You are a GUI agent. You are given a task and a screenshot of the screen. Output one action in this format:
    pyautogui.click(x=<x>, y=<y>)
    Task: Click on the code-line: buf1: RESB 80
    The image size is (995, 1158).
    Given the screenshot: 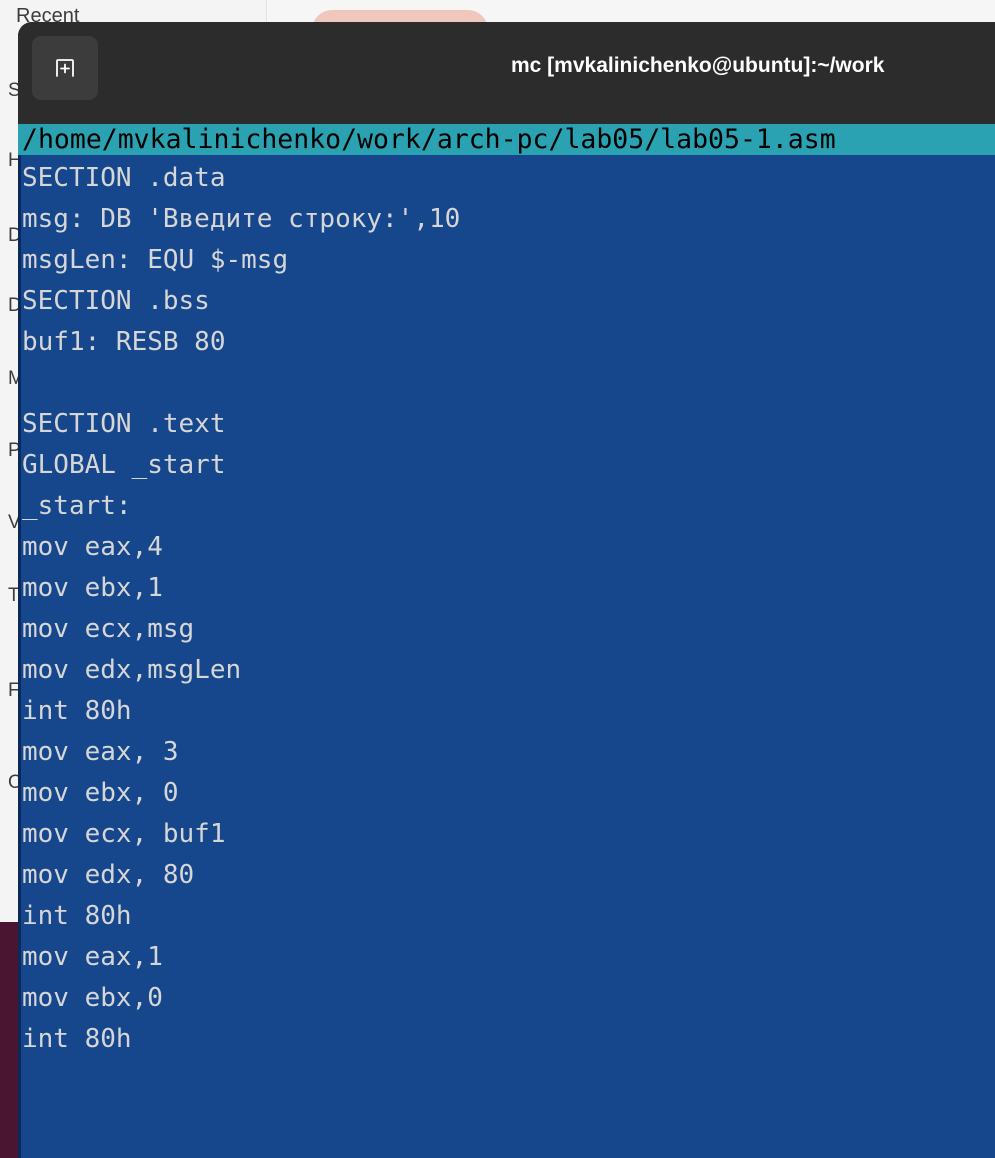 What is the action you would take?
    pyautogui.click(x=241, y=342)
    